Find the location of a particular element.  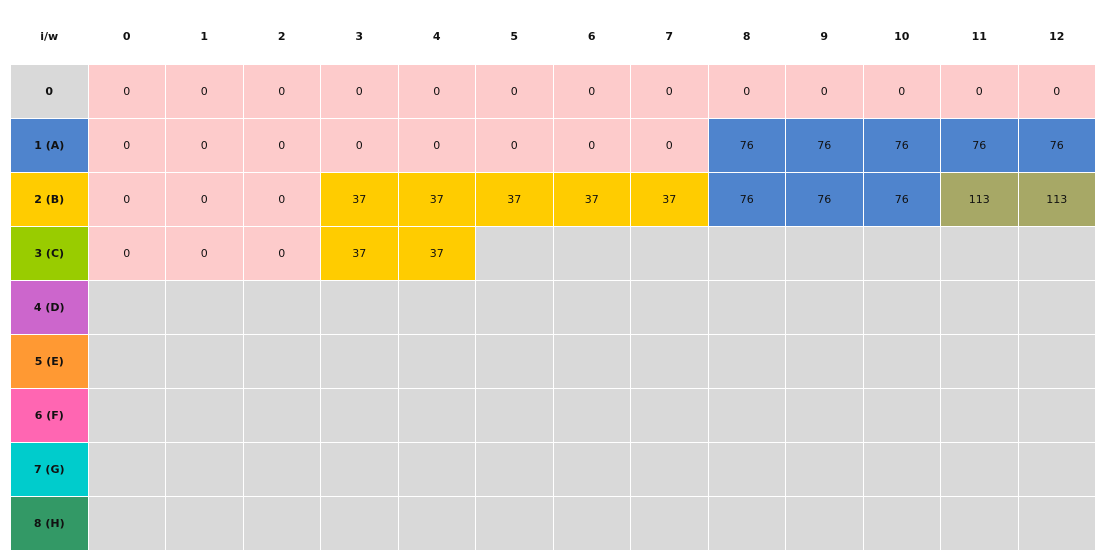

row-header: 0 is located at coordinates (49, 91).